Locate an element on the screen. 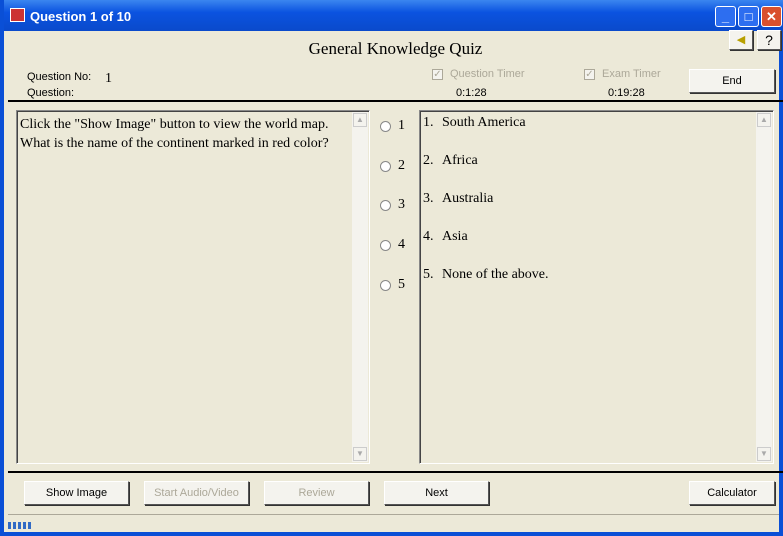 Image resolution: width=783 pixels, height=536 pixels. answer-item: 2. Africa is located at coordinates (450, 160).